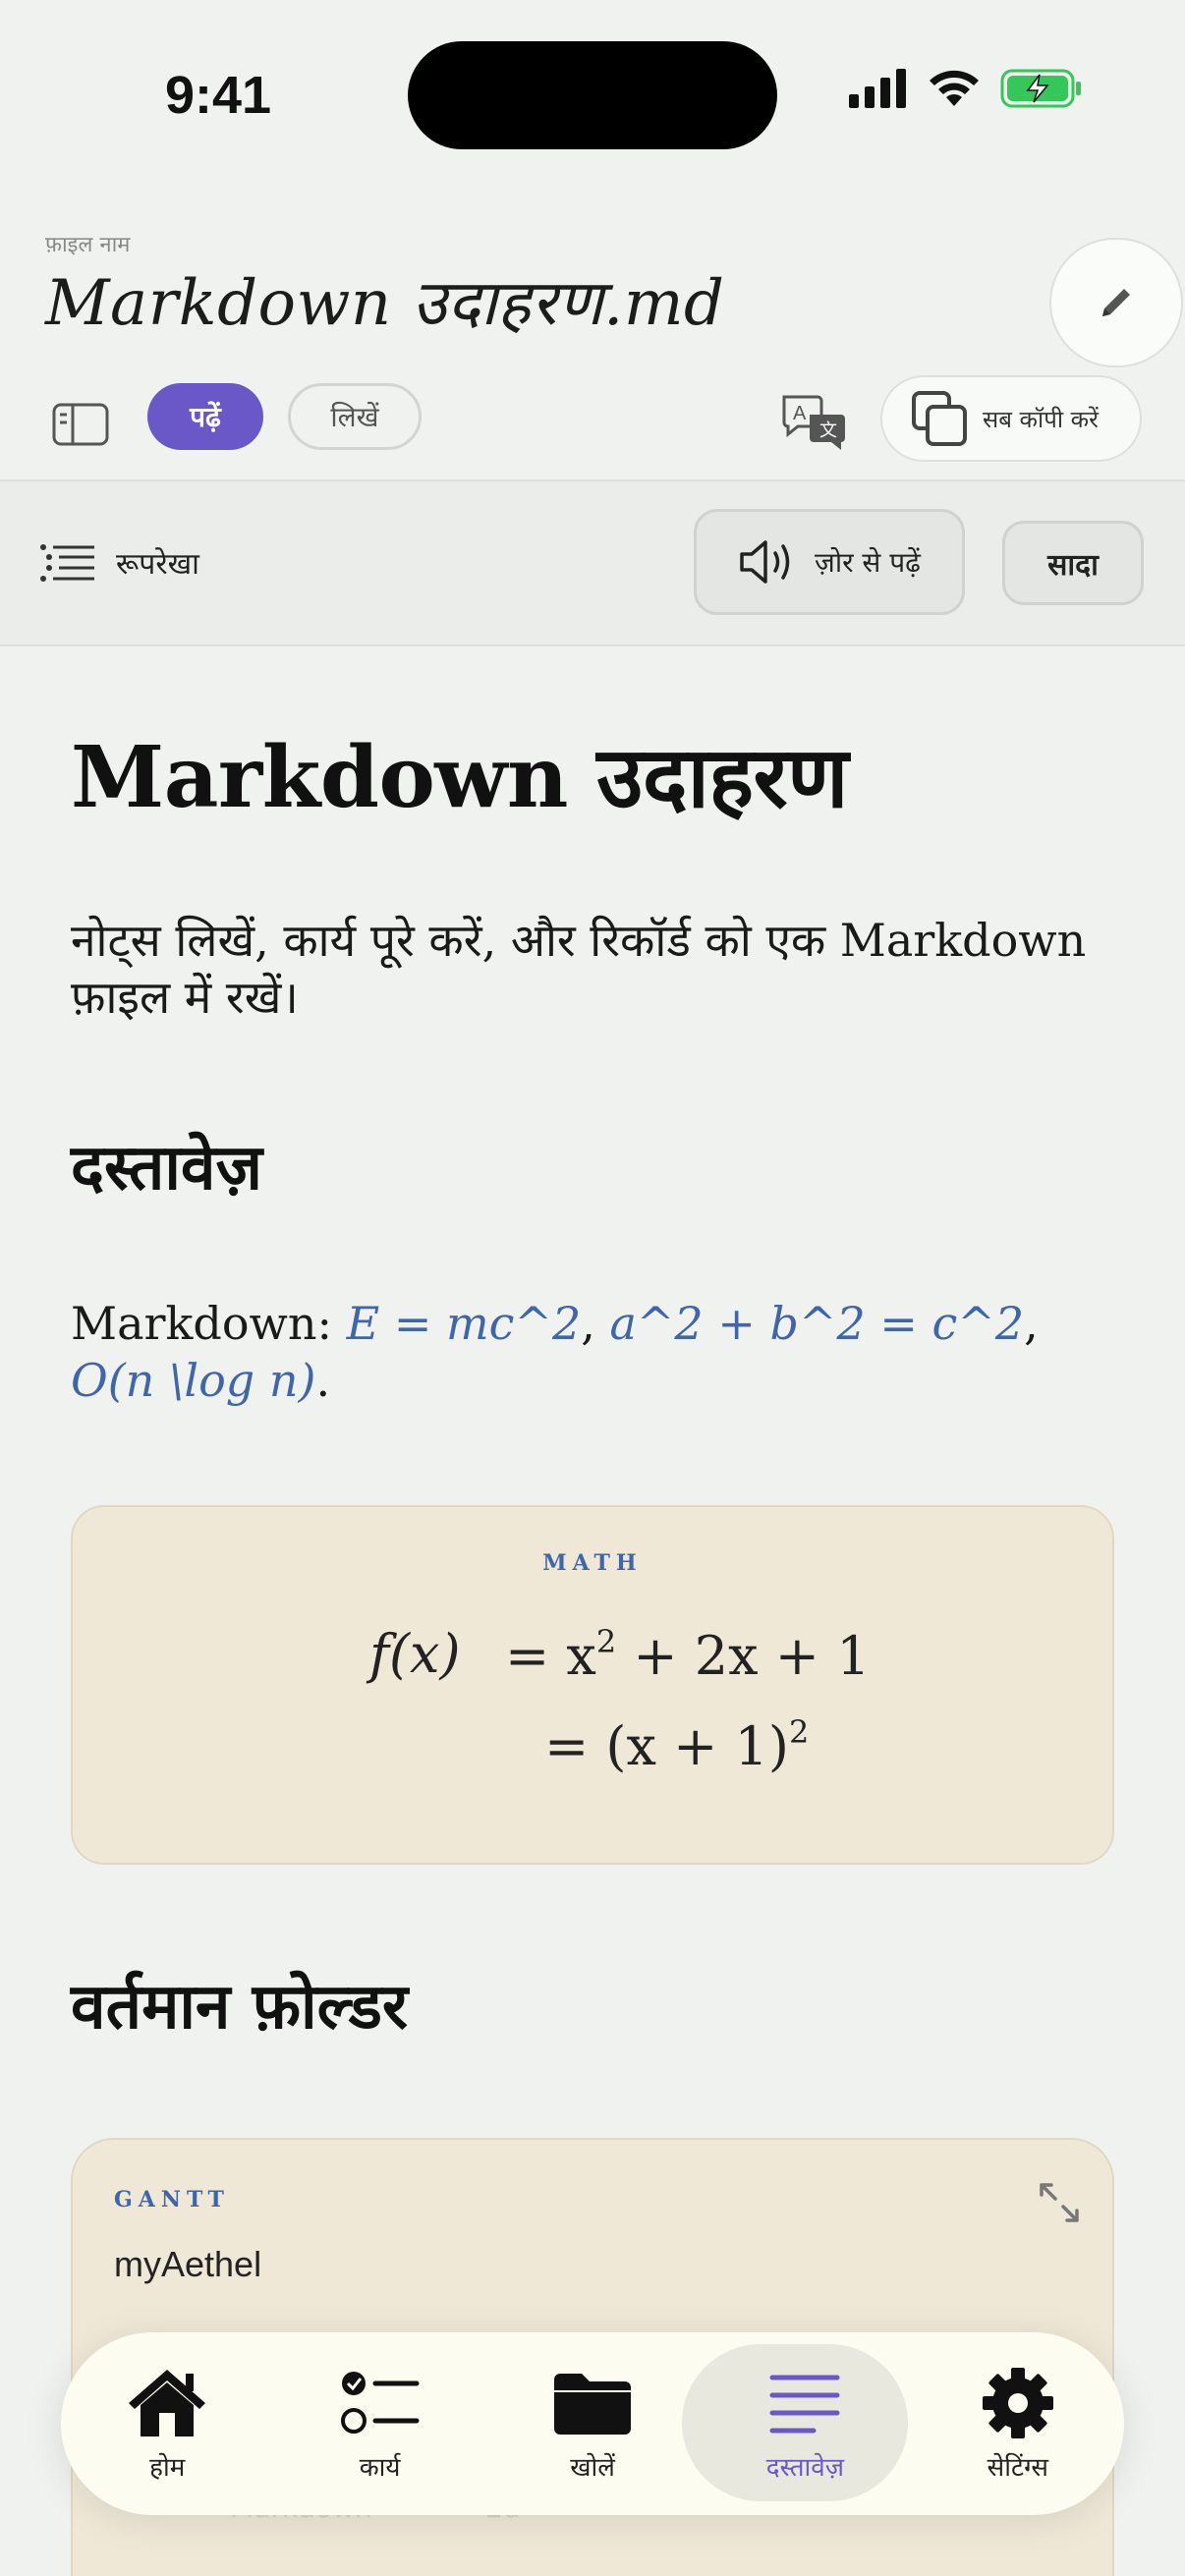  I want to click on document-lines-icon, so click(805, 2404).